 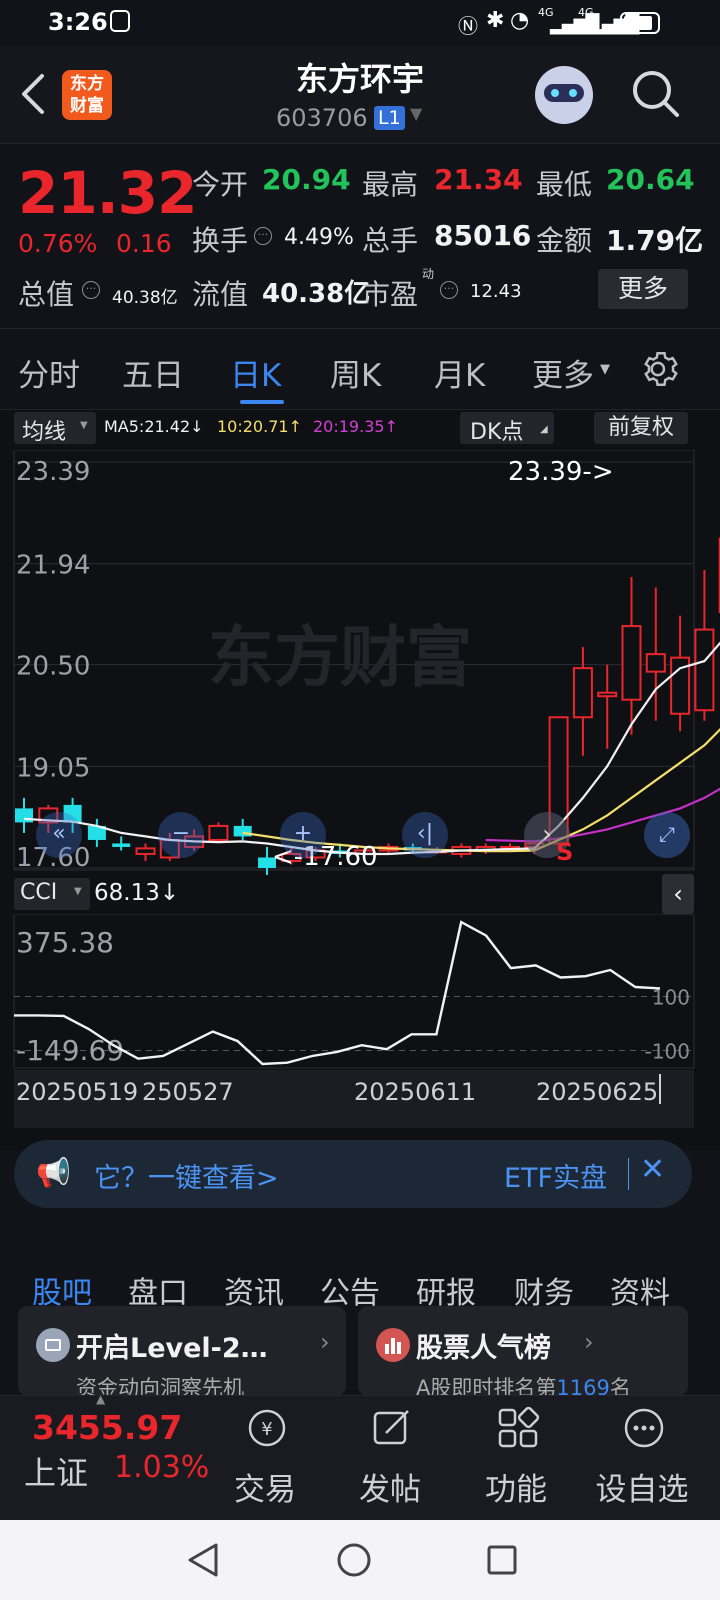 I want to click on settings-icon, so click(x=661, y=369).